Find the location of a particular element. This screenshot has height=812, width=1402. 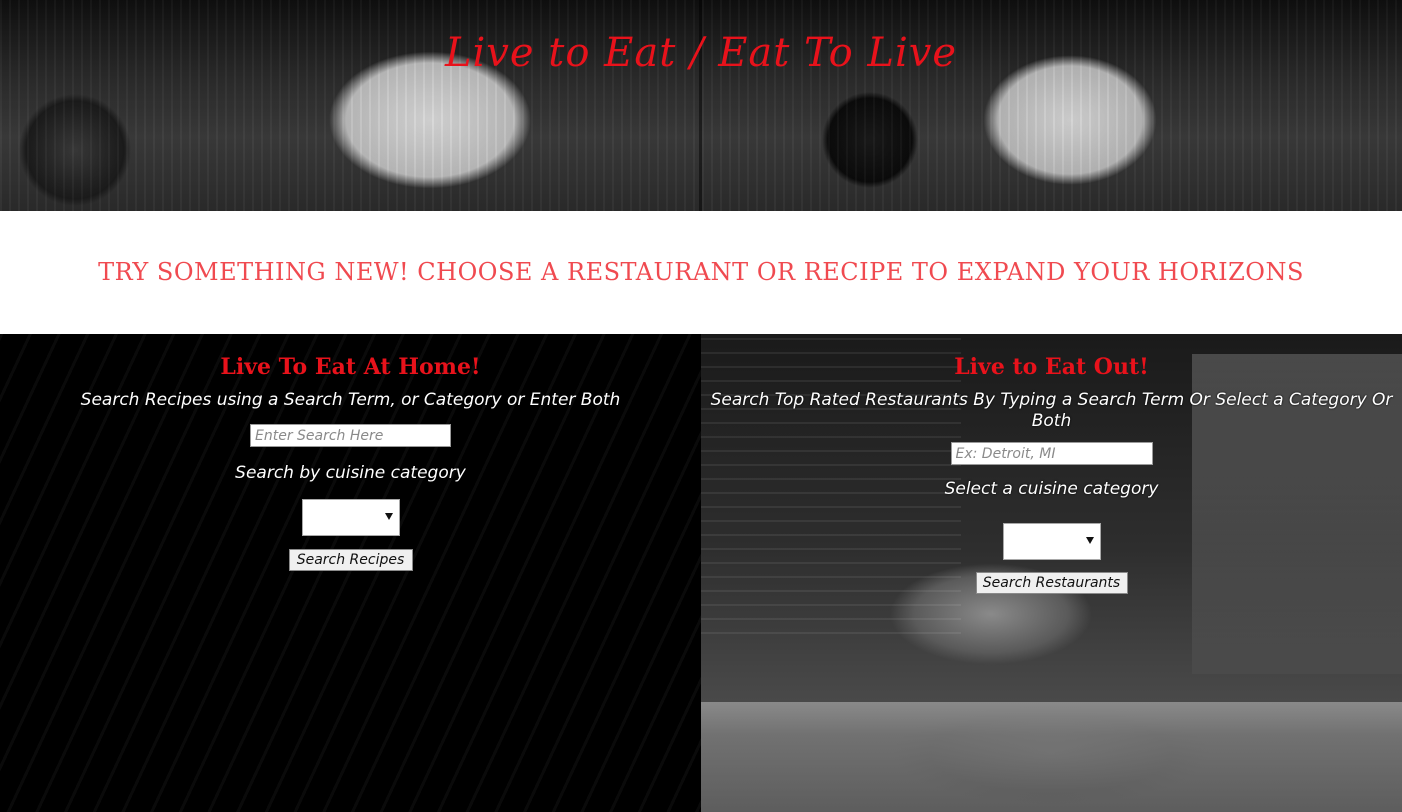

search-recipes-button: Search Recipes is located at coordinates (350, 560).